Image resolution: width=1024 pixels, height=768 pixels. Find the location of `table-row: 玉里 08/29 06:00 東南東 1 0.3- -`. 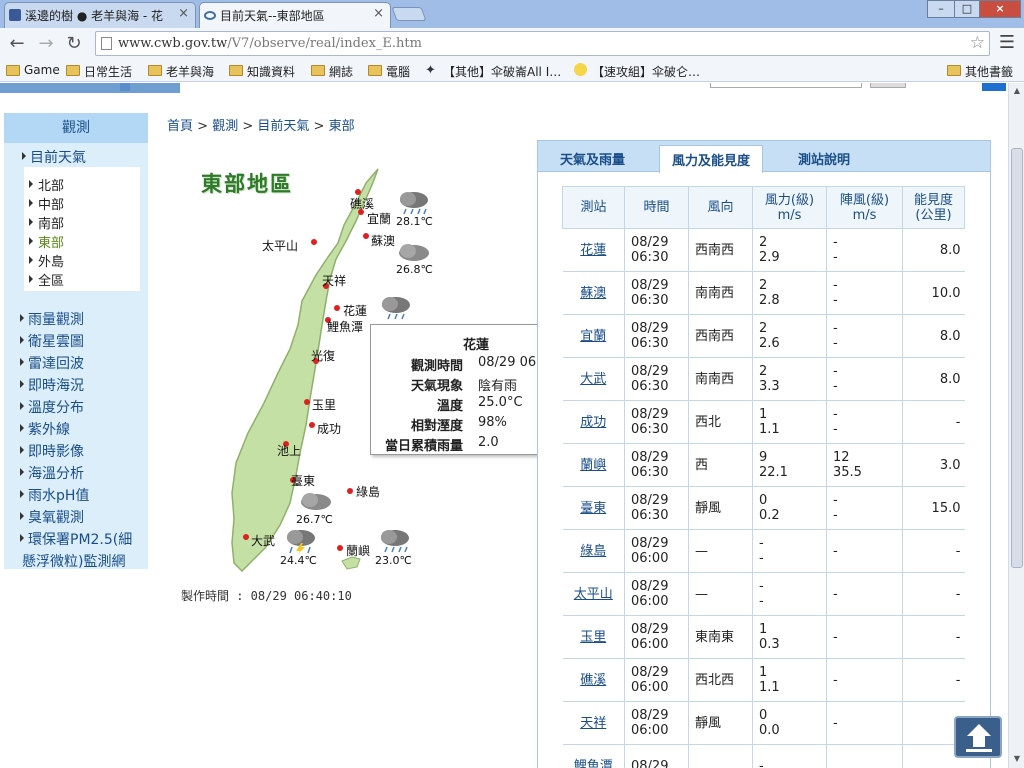

table-row: 玉里 08/29 06:00 東南東 1 0.3- - is located at coordinates (763, 637).